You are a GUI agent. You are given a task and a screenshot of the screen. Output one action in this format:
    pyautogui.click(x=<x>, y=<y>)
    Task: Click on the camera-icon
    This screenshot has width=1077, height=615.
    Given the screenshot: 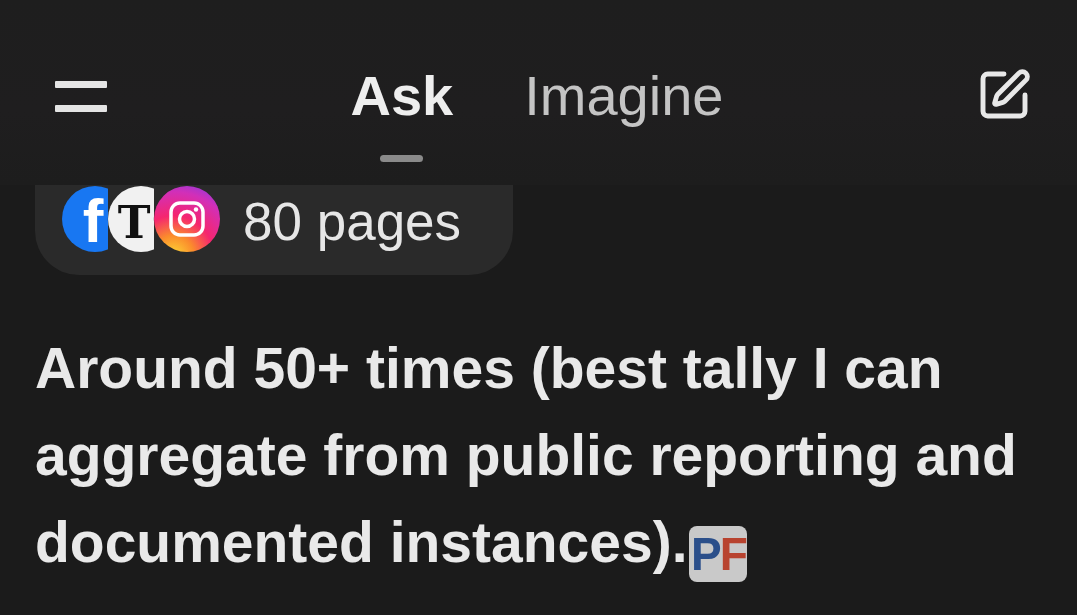 What is the action you would take?
    pyautogui.click(x=187, y=219)
    